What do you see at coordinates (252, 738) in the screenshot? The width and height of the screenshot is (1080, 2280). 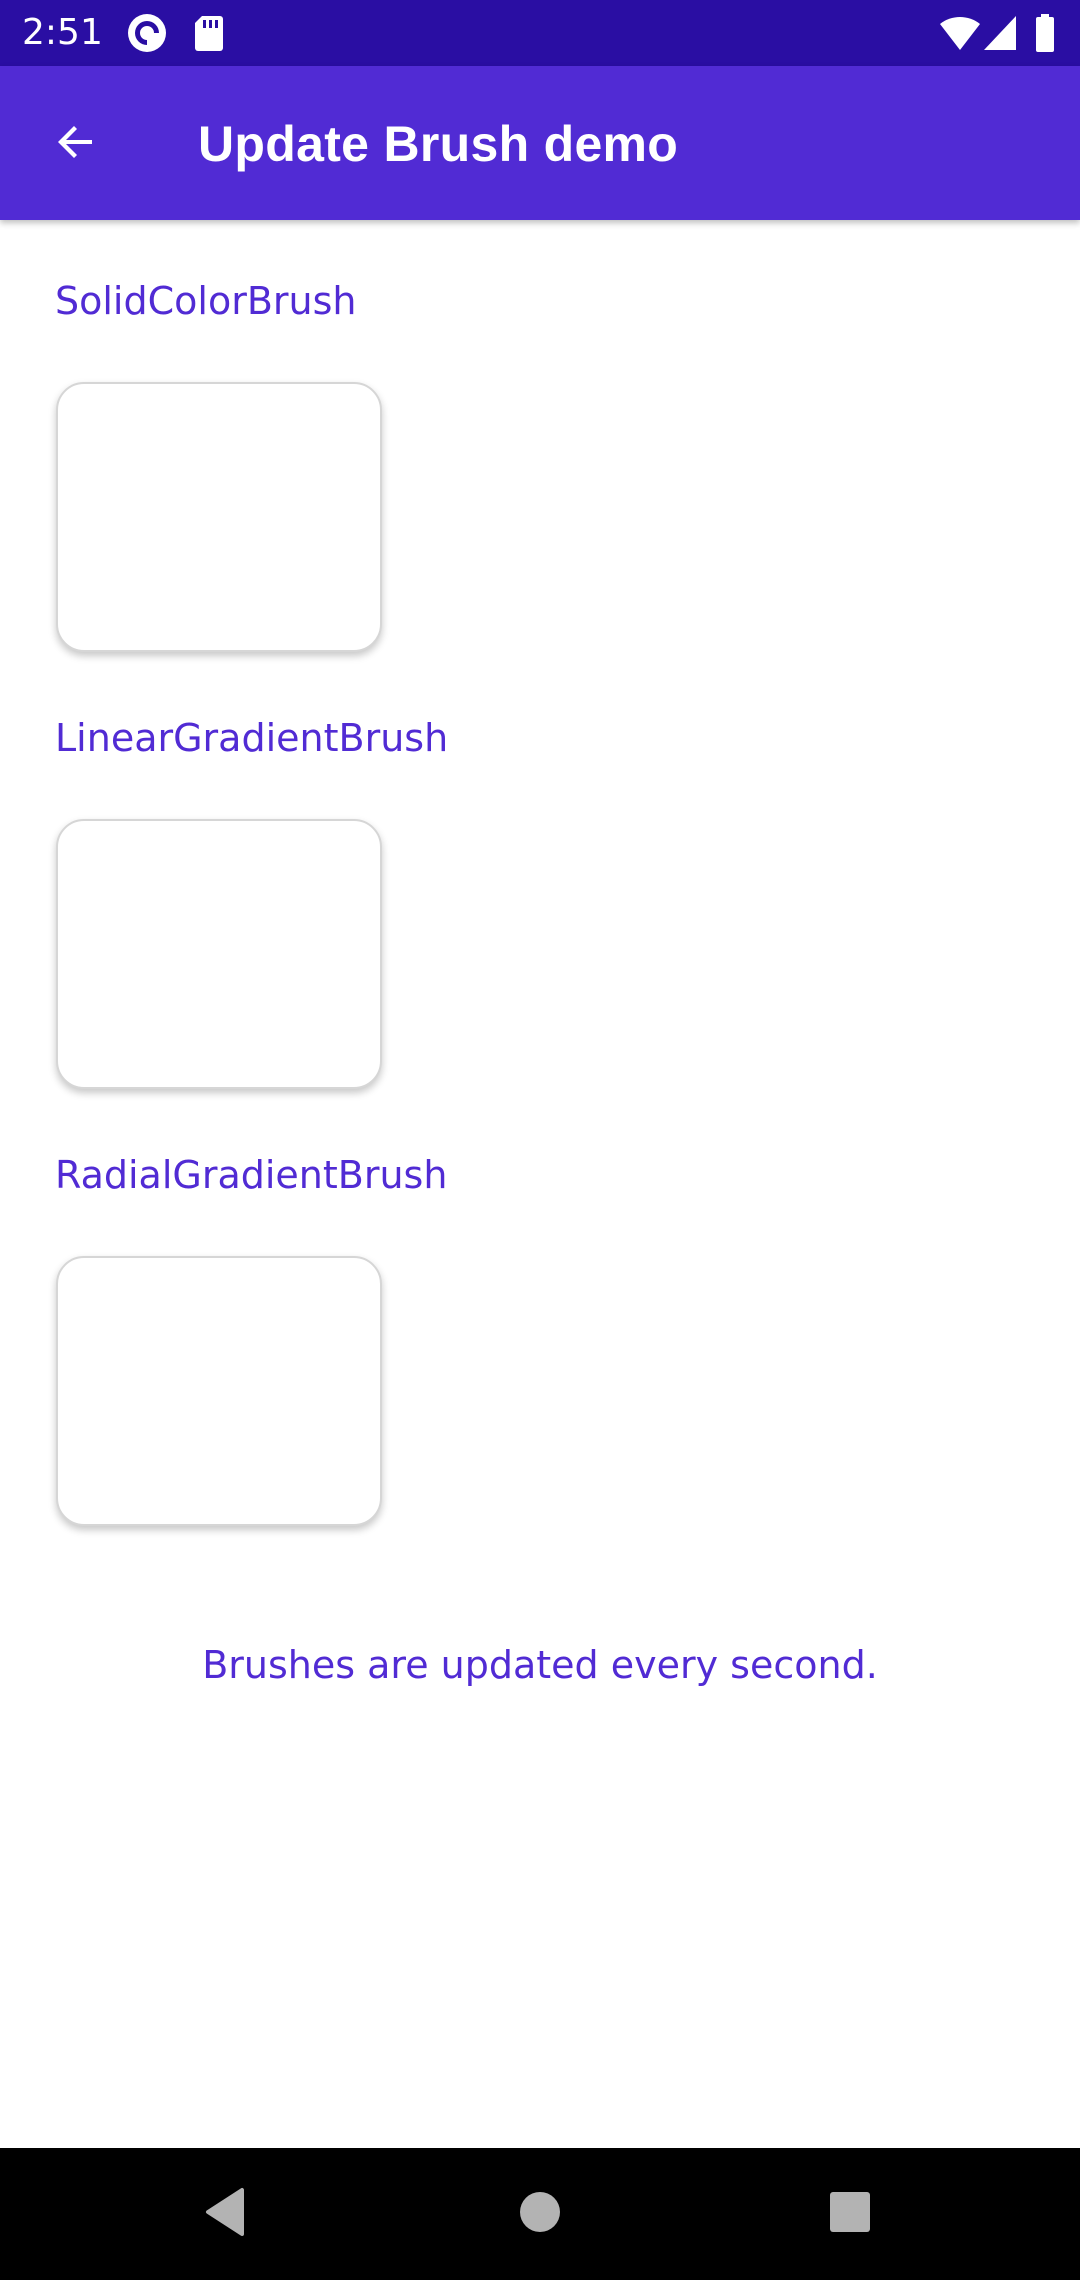 I see `linear-gradient-brush-label: LinearGradientBrush` at bounding box center [252, 738].